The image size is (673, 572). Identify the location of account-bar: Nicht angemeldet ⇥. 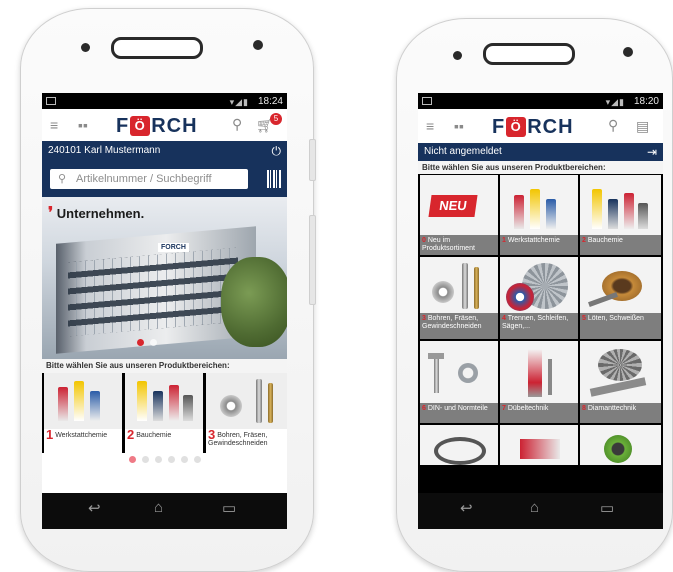
(540, 152).